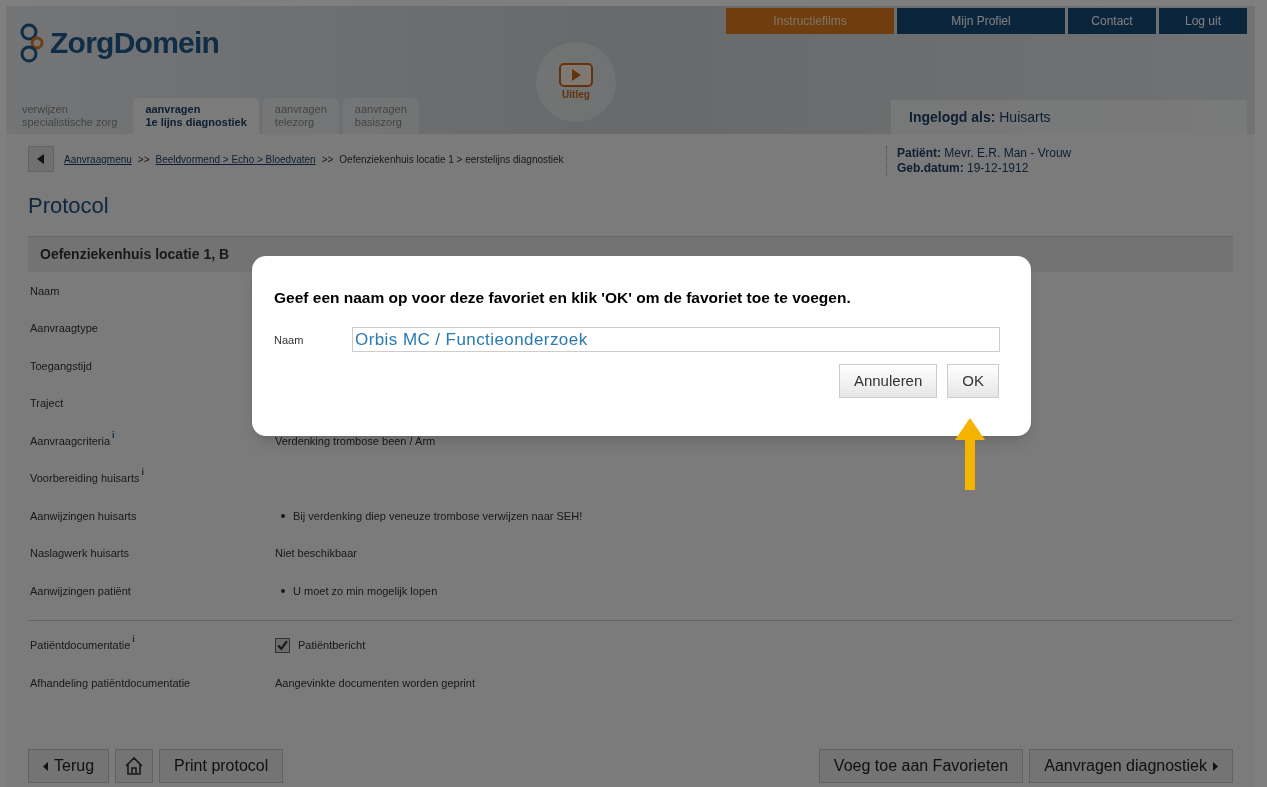 This screenshot has height=787, width=1267. What do you see at coordinates (45, 291) in the screenshot?
I see `field-label: Naam` at bounding box center [45, 291].